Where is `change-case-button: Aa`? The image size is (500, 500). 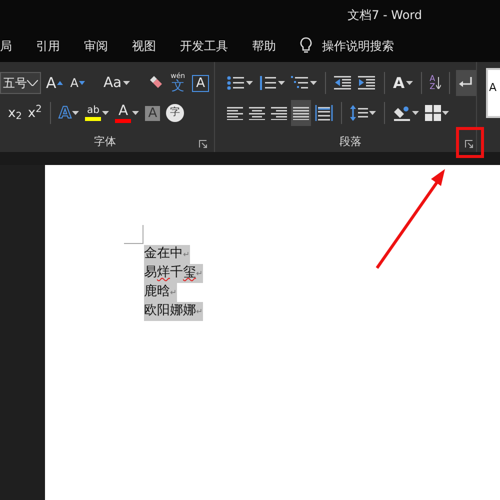
change-case-button: Aa is located at coordinates (116, 83).